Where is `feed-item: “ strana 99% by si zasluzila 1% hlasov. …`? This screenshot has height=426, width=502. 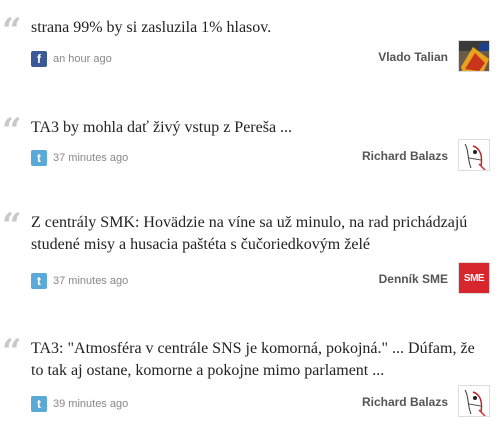
feed-item: “ strana 99% by si zasluzila 1% hlasov. … is located at coordinates (251, 44).